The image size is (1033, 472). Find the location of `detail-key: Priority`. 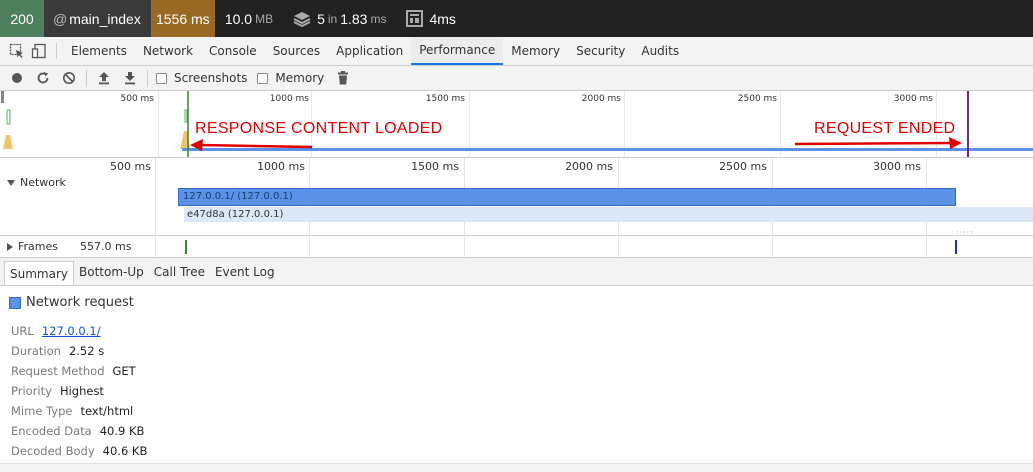

detail-key: Priority is located at coordinates (31, 391).